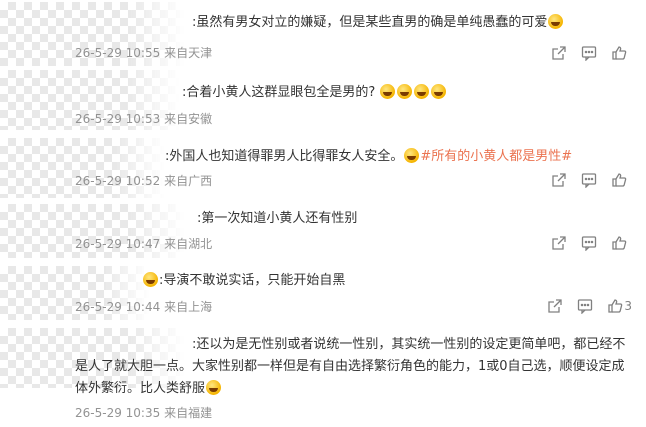  Describe the element at coordinates (118, 53) in the screenshot. I see `comment-time: 26-5-29 10:55` at that location.